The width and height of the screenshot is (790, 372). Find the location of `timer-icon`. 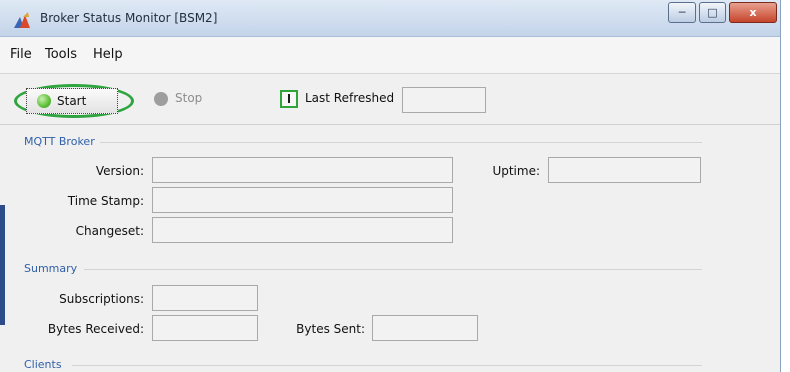

timer-icon is located at coordinates (289, 99).